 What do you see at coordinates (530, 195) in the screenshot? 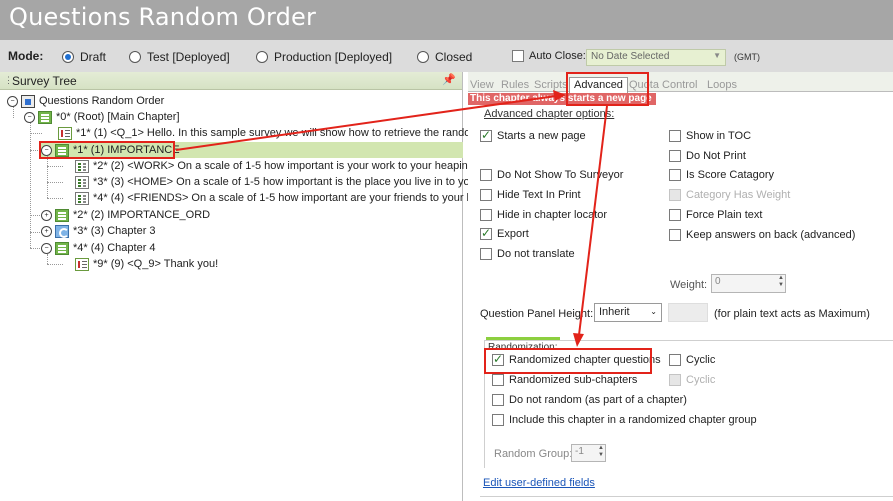
I see `hide-text-in-print-checkbox: Hide Text In Print` at bounding box center [530, 195].